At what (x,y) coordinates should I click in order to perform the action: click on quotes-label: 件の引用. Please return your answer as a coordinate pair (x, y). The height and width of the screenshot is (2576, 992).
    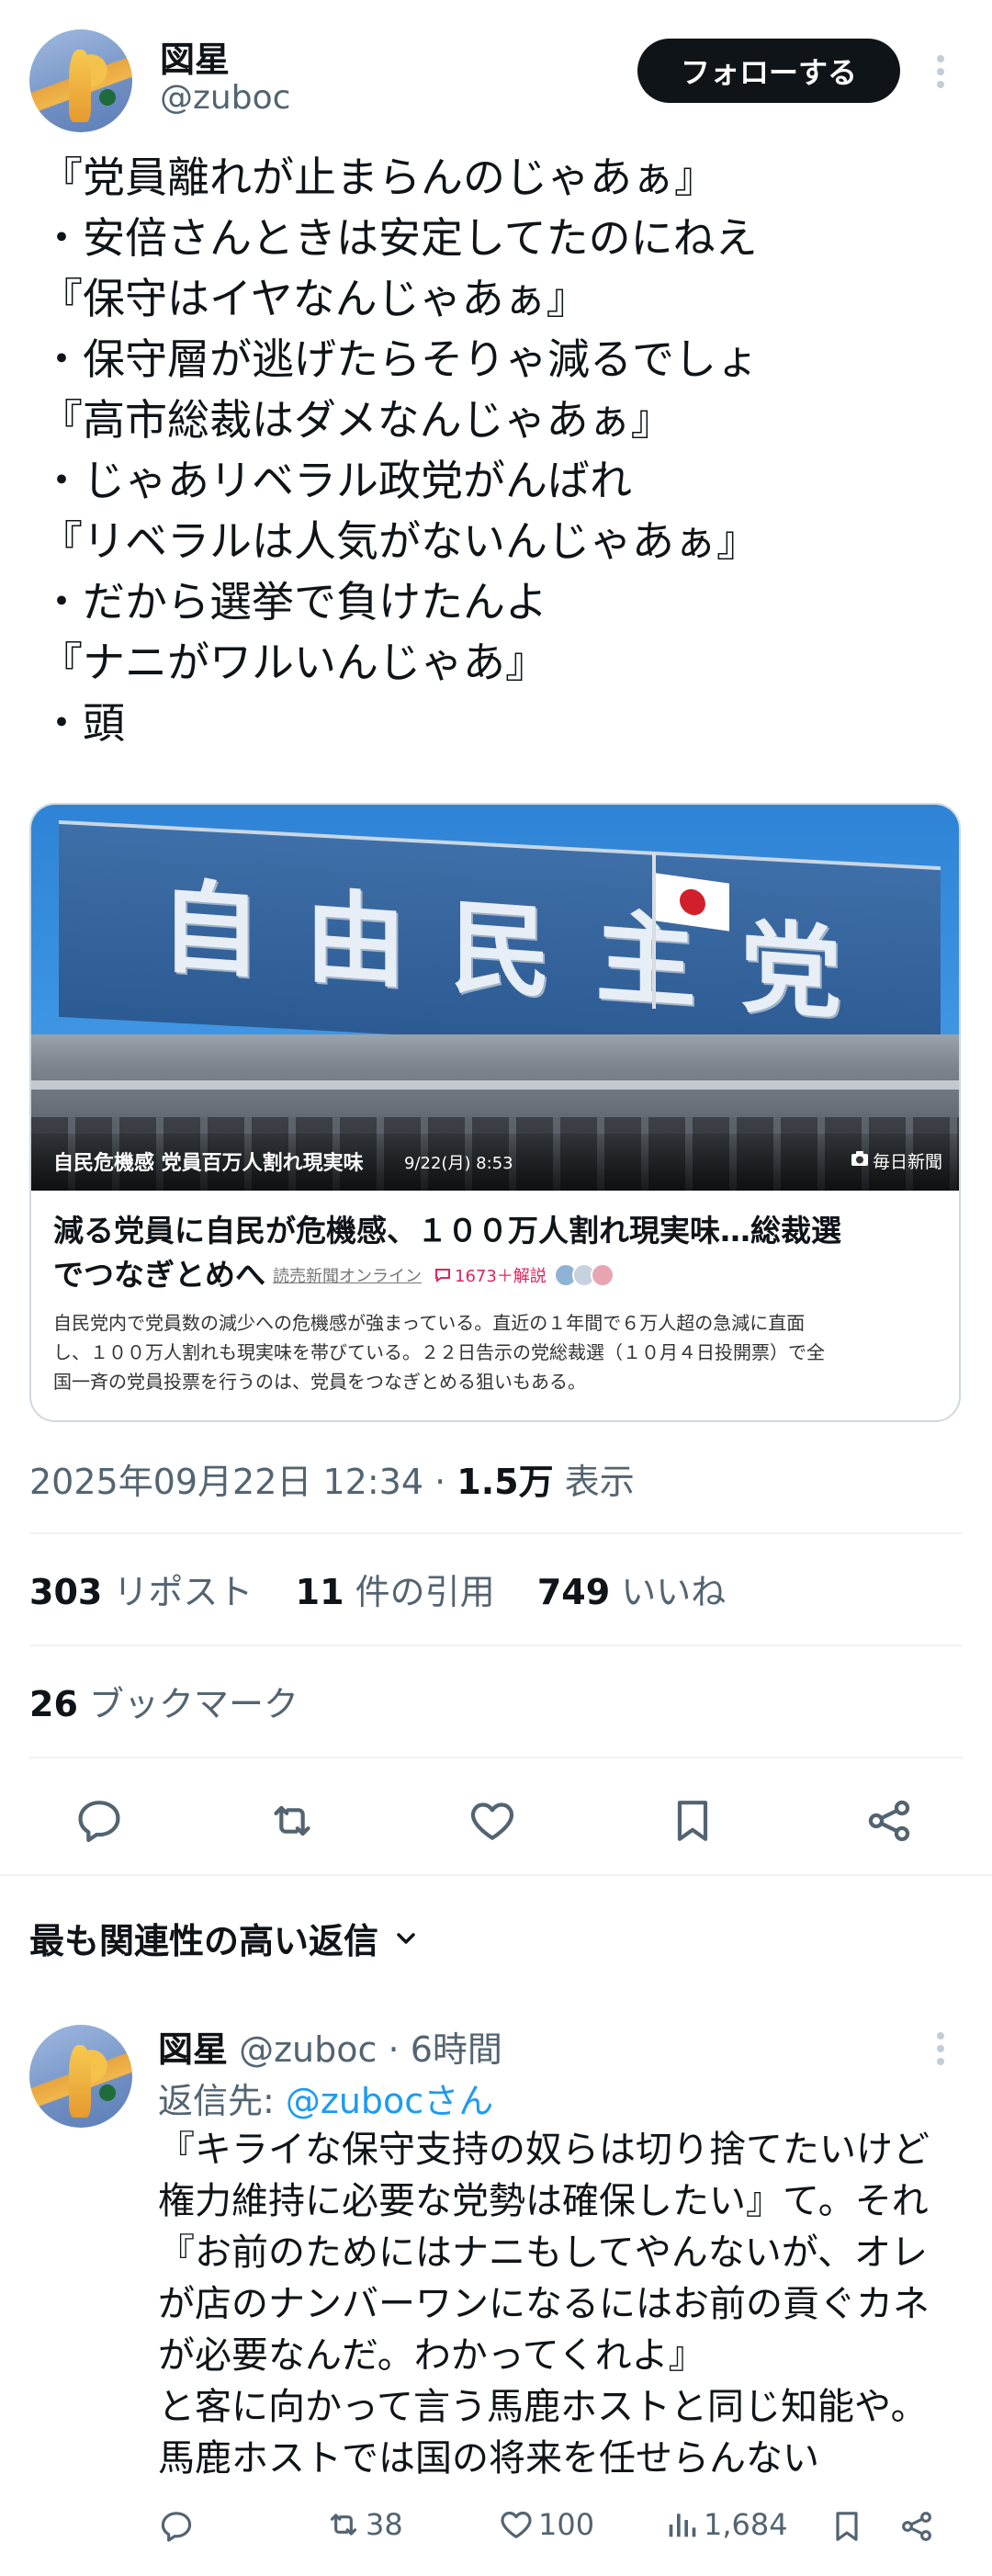
    Looking at the image, I should click on (425, 1592).